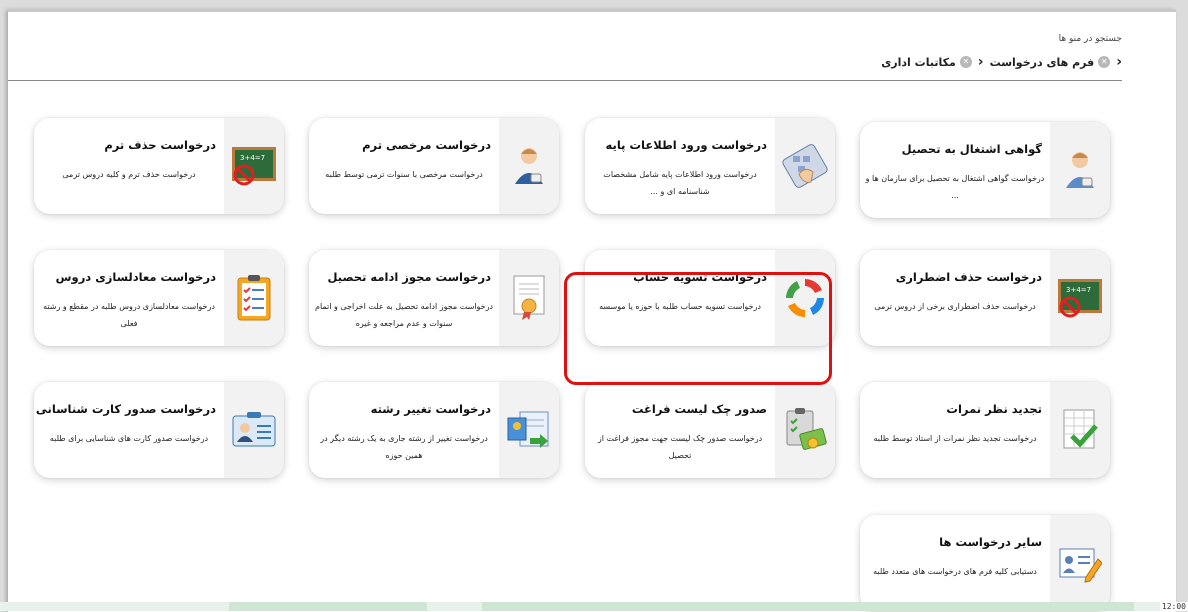 The width and height of the screenshot is (1188, 612). What do you see at coordinates (805, 166) in the screenshot?
I see `hand-on-keyboard-icon` at bounding box center [805, 166].